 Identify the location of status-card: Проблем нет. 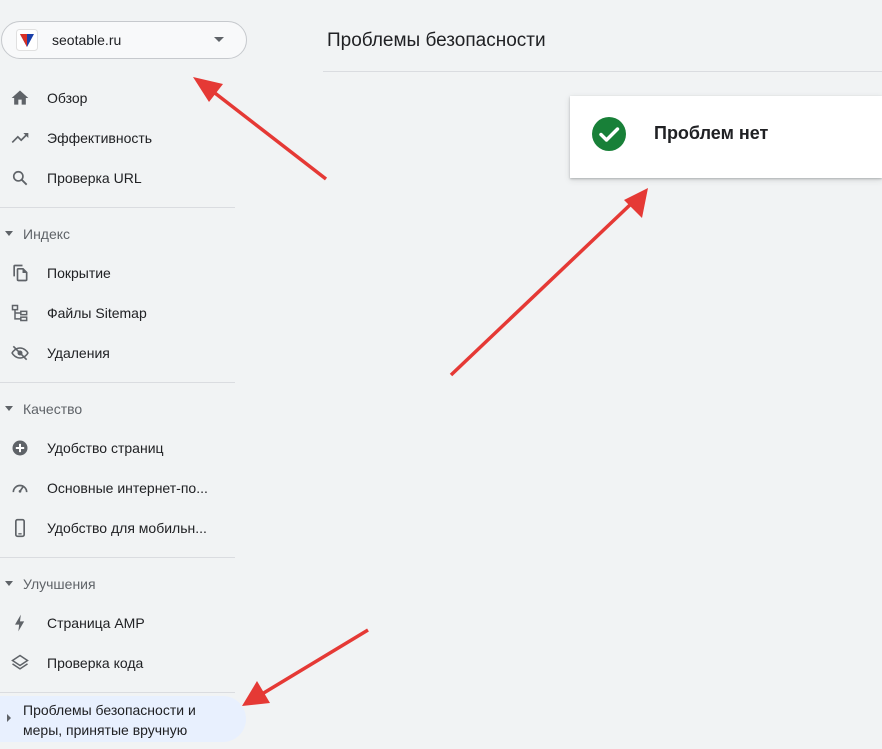
(726, 137).